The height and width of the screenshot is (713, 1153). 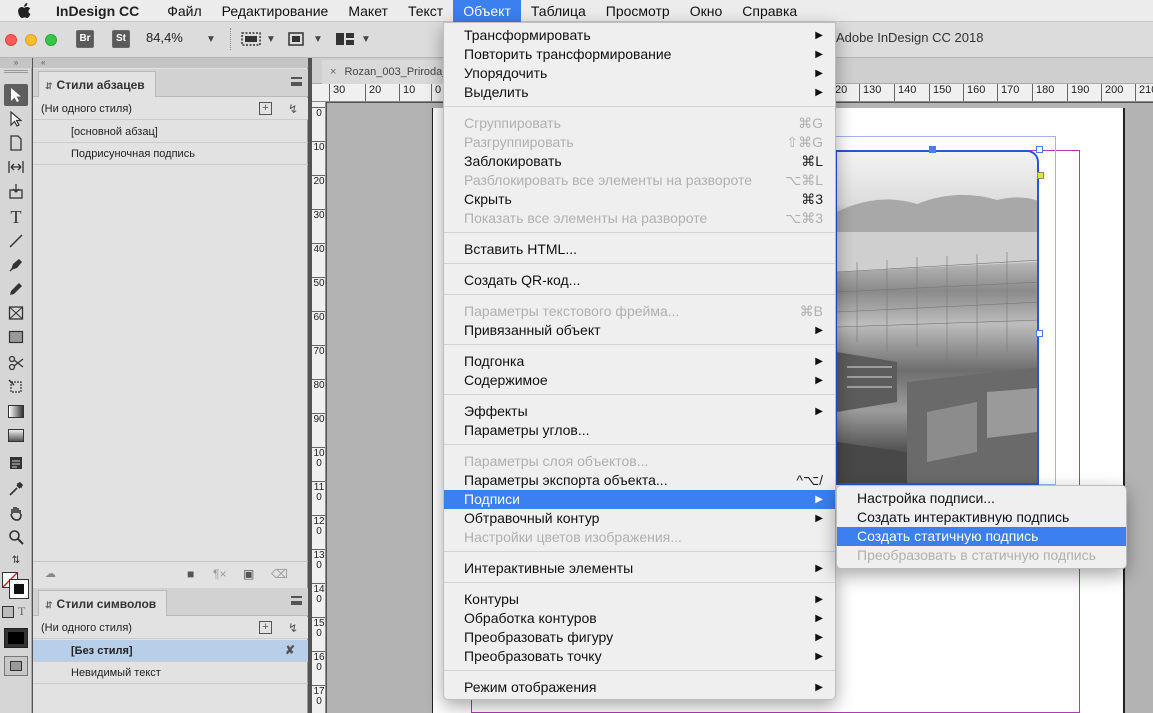 I want to click on folder-icon: ■, so click(x=190, y=574).